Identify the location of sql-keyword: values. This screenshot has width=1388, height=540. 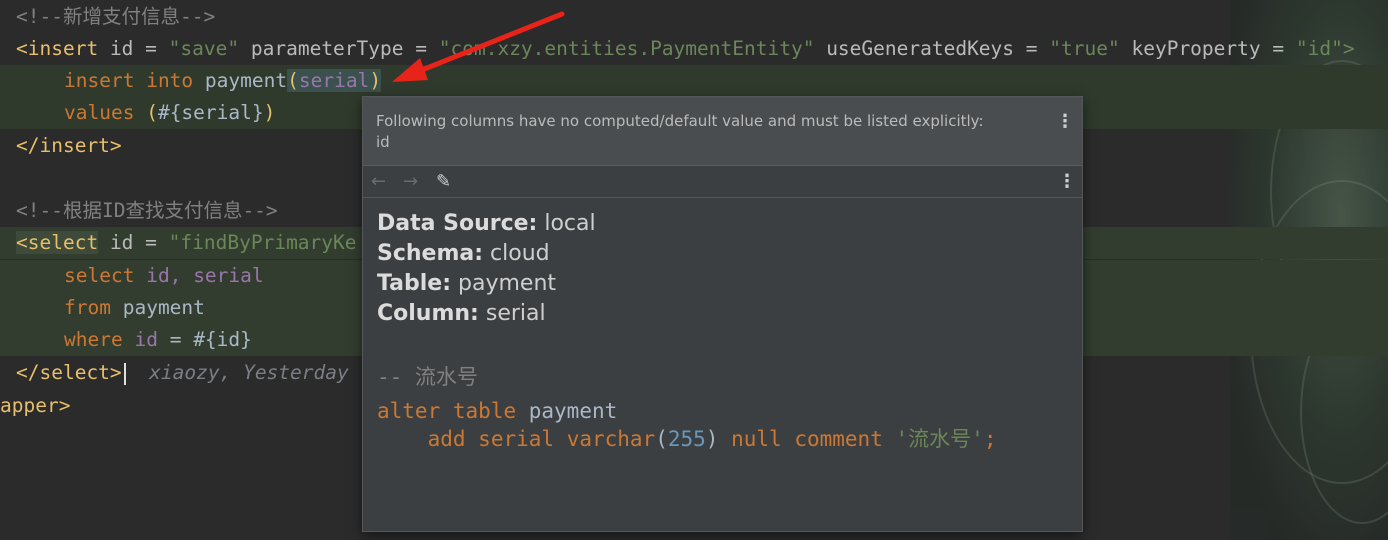
(99, 112).